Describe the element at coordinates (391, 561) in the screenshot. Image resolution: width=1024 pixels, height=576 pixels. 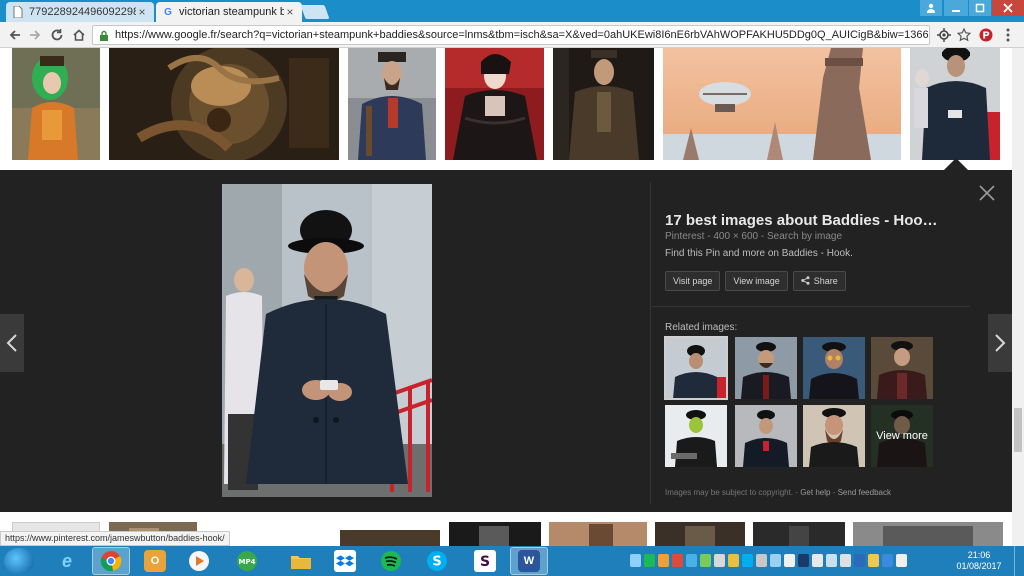
I see `spotify-icon` at that location.